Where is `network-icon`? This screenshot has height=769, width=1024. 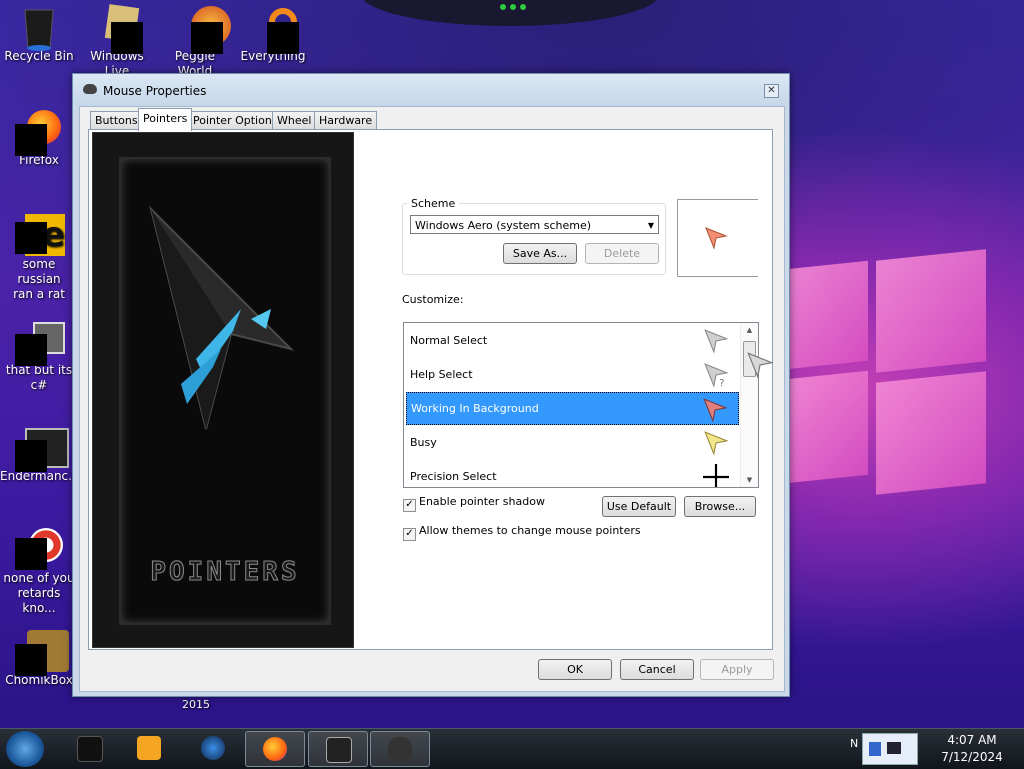
network-icon is located at coordinates (875, 749).